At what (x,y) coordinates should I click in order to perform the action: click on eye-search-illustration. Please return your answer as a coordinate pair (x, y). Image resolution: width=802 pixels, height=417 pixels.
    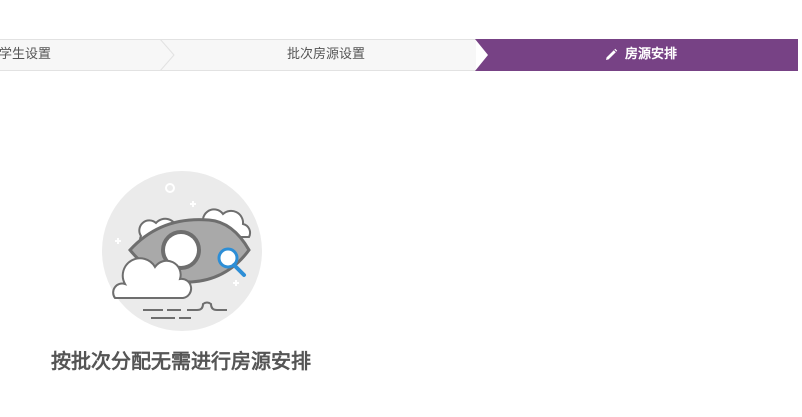
    Looking at the image, I should click on (182, 251).